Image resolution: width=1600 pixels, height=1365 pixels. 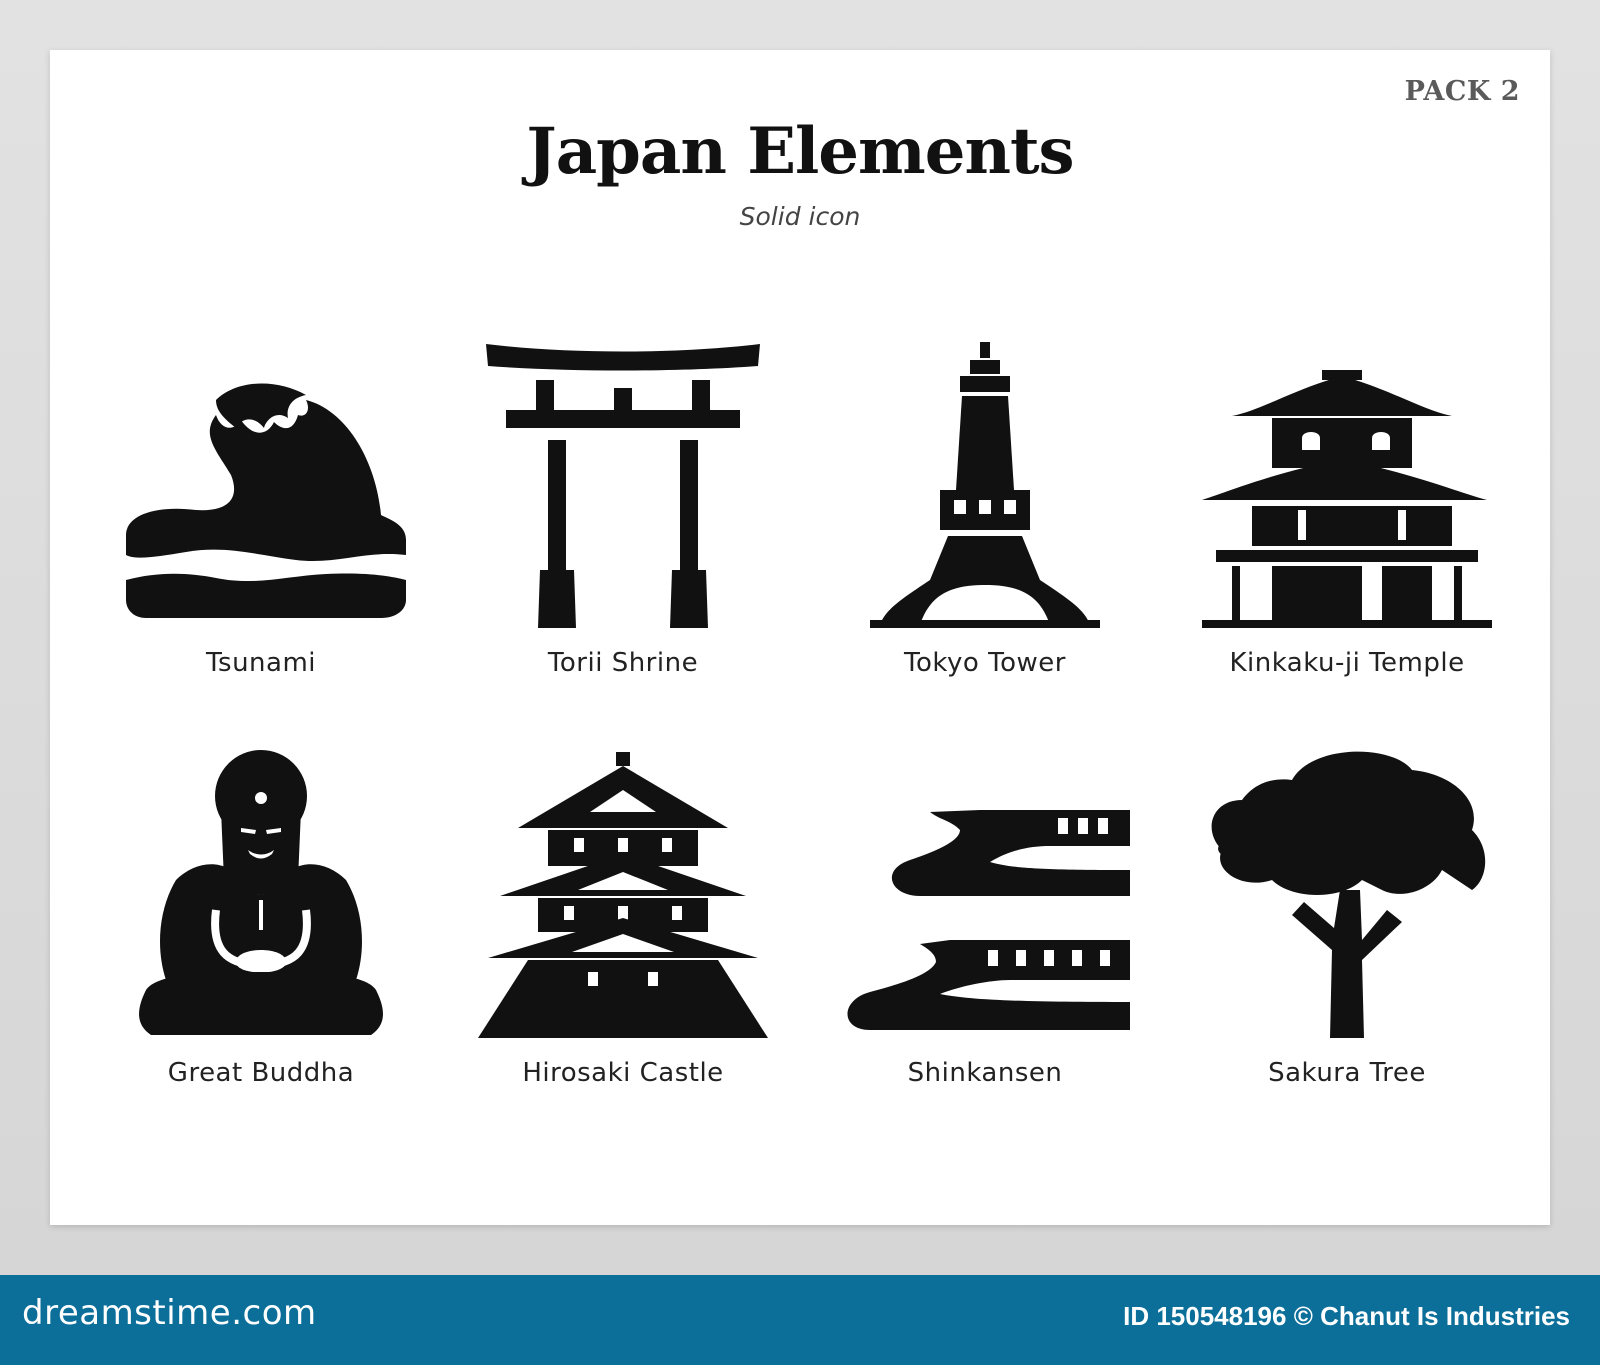 I want to click on icon-cell-buddha: Great Buddha, so click(x=261, y=950).